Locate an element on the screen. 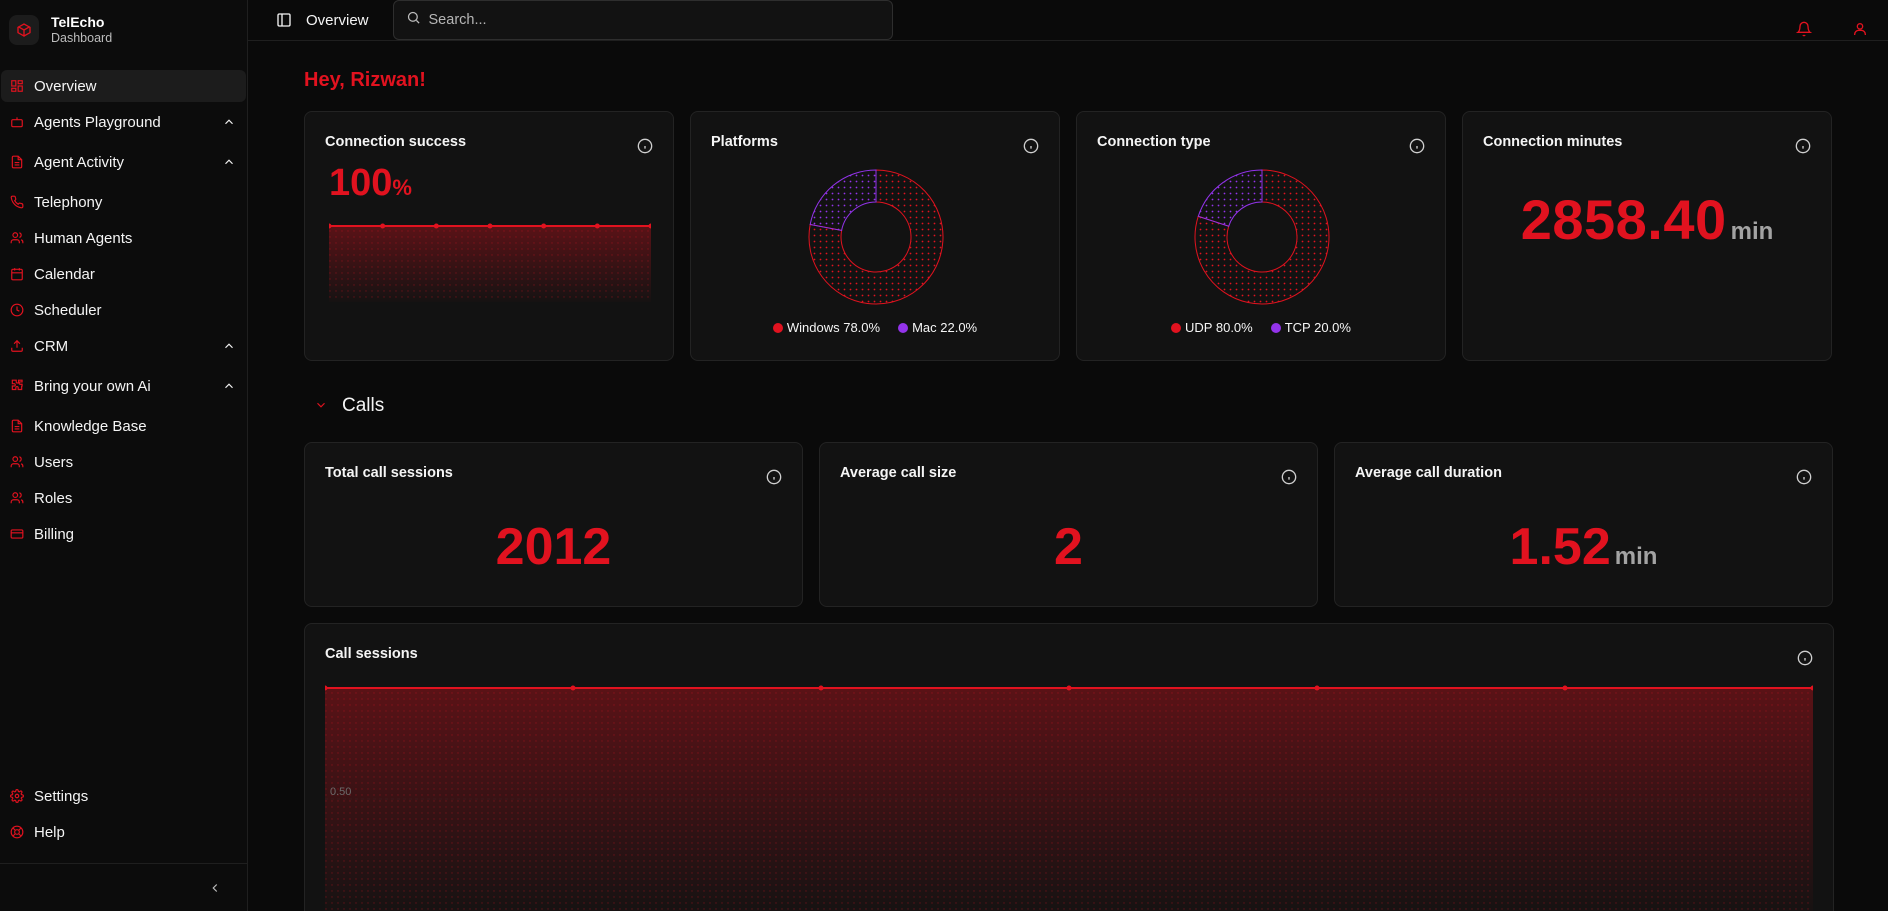 Image resolution: width=1888 pixels, height=911 pixels. platforms-legend: Windows 78.0% Mac 22.0% is located at coordinates (875, 327).